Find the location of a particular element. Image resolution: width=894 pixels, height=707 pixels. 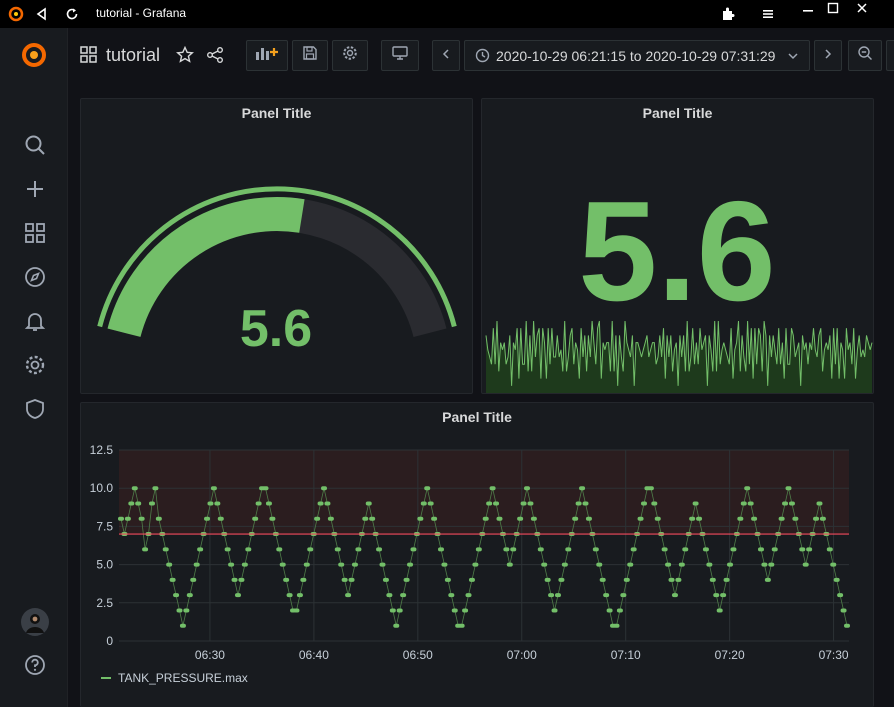

time-back-button is located at coordinates (446, 55).